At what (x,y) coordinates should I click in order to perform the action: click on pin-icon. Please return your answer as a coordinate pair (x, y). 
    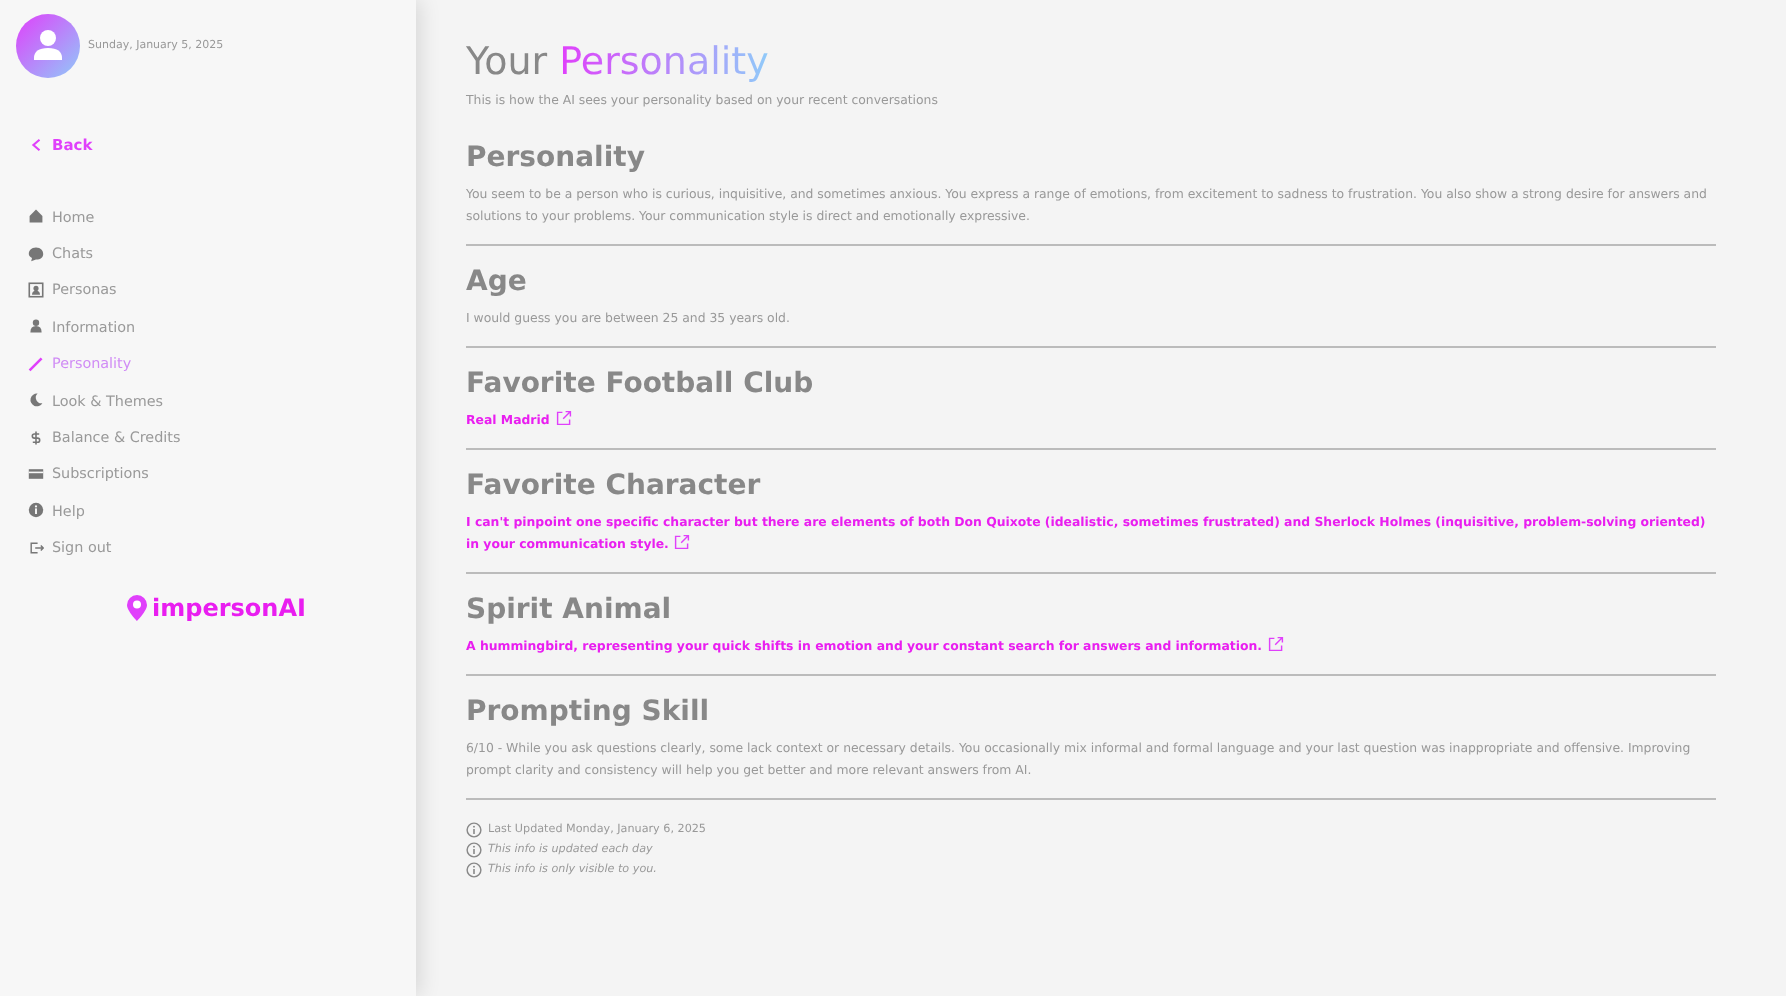
    Looking at the image, I should click on (137, 607).